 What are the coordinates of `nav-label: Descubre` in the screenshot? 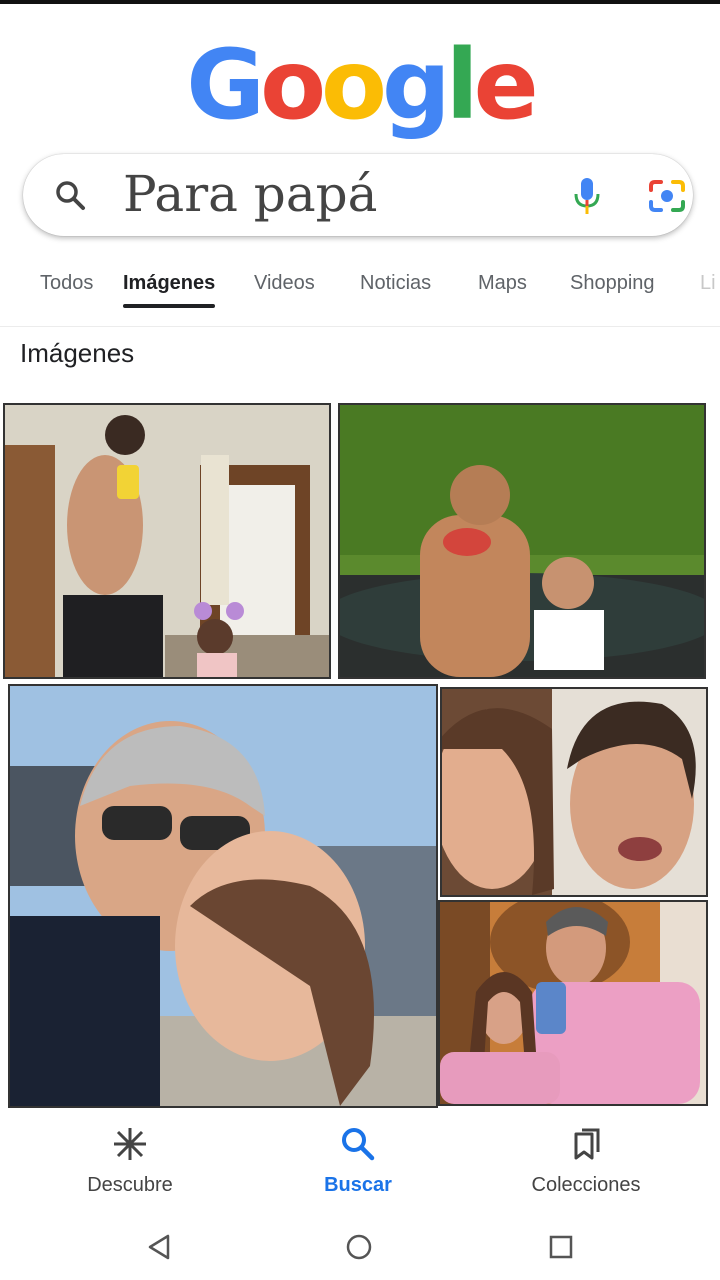 It's located at (130, 1185).